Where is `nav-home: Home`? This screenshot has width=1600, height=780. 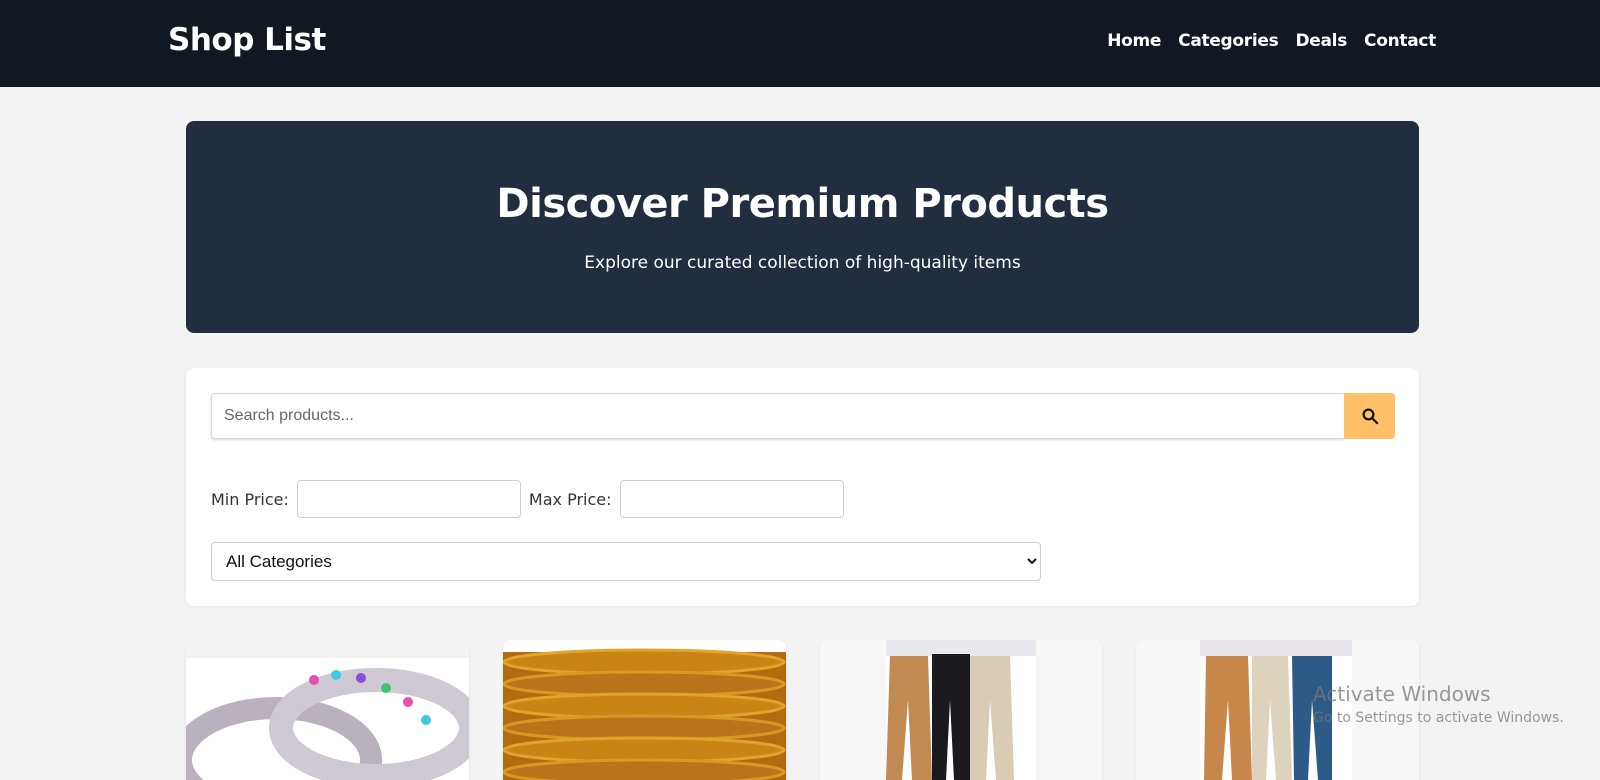 nav-home: Home is located at coordinates (1134, 41).